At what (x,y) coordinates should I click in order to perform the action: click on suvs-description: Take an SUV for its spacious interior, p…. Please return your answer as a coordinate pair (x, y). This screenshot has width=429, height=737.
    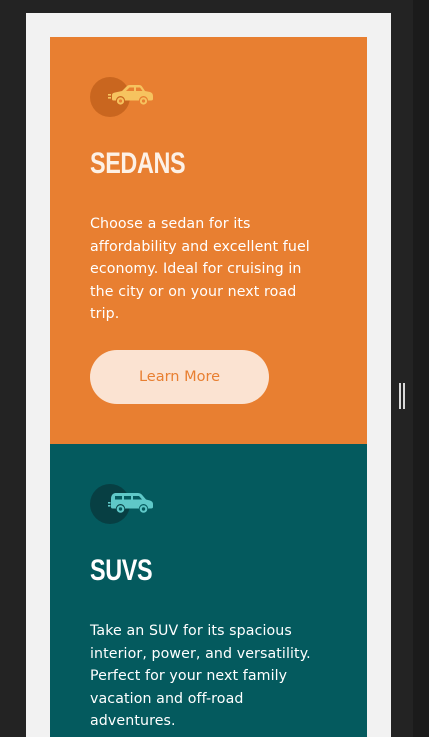
    Looking at the image, I should click on (200, 676).